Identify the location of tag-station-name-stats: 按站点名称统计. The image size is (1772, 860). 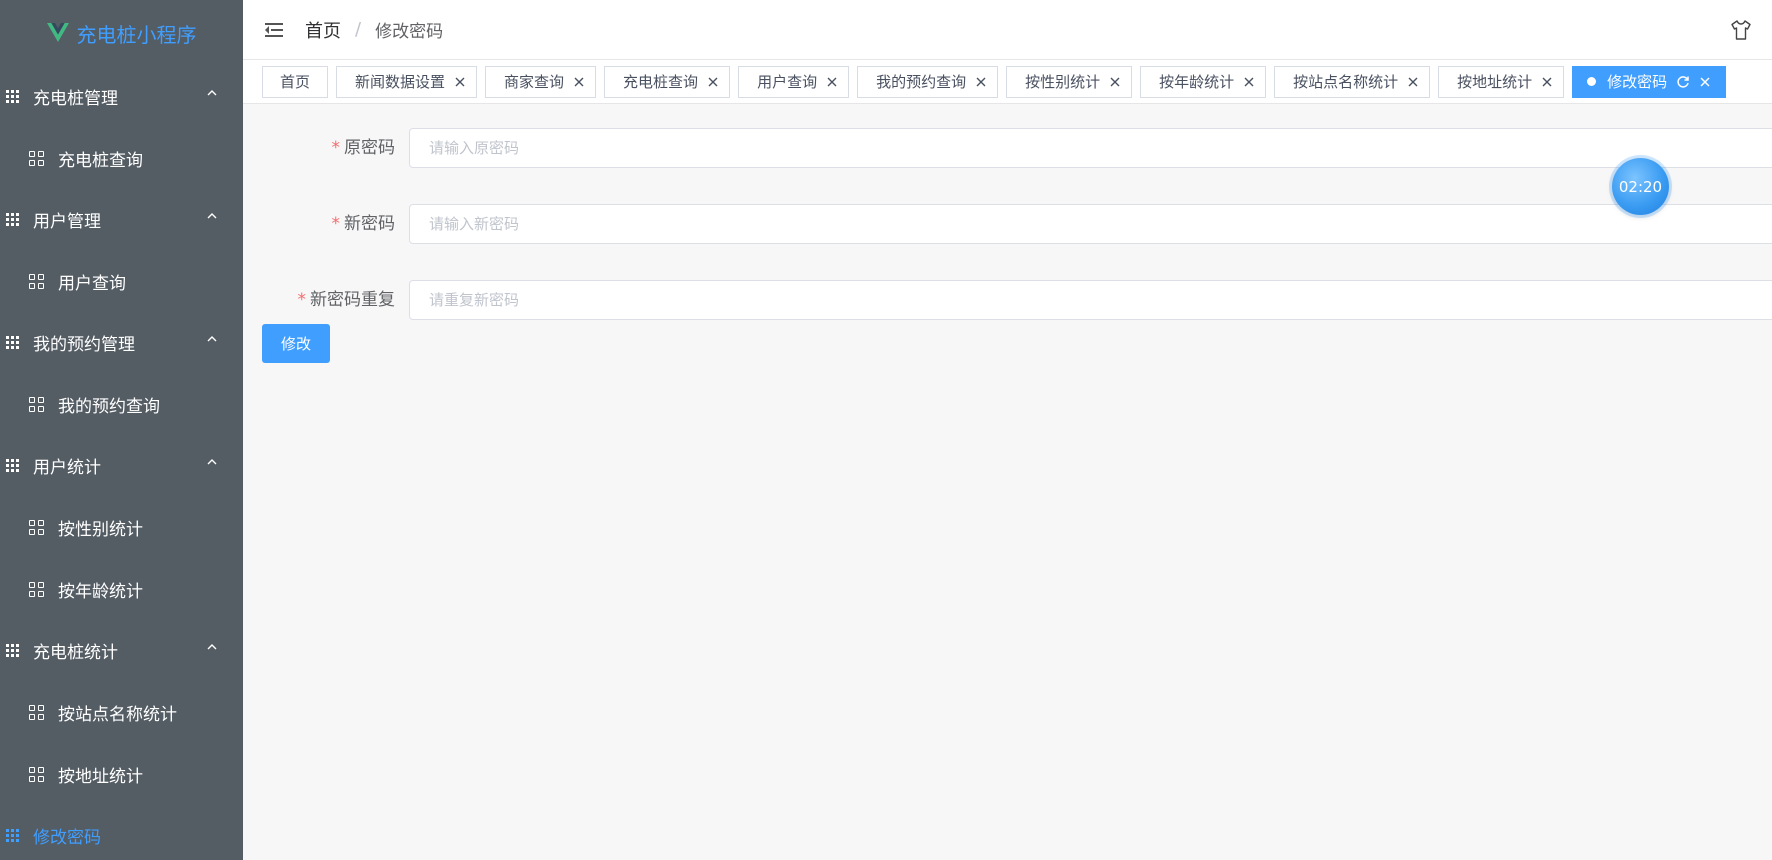
(1352, 81).